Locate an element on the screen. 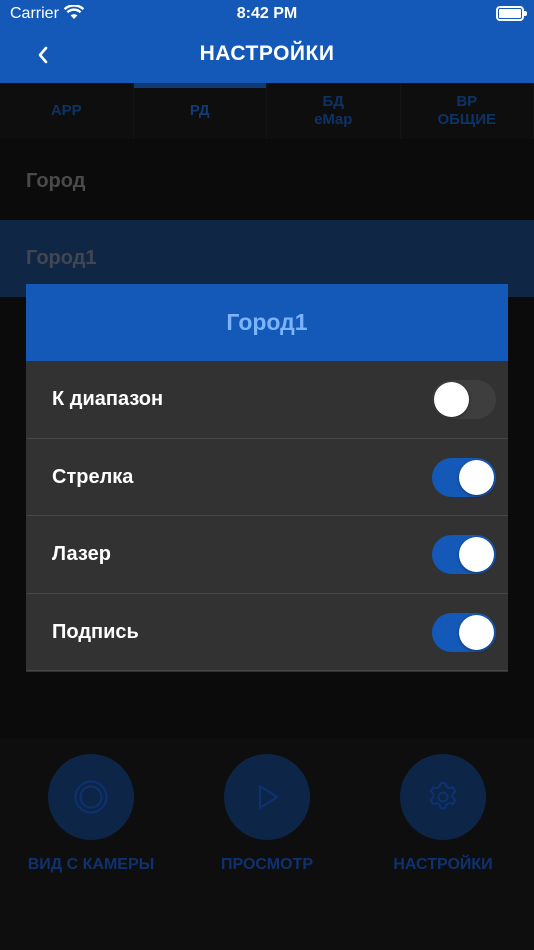 The width and height of the screenshot is (534, 950). arrow-toggle is located at coordinates (464, 477).